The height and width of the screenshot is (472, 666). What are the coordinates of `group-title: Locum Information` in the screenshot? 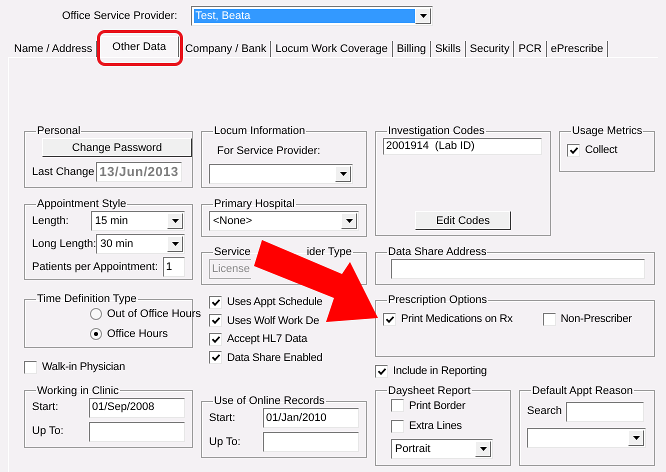 It's located at (259, 131).